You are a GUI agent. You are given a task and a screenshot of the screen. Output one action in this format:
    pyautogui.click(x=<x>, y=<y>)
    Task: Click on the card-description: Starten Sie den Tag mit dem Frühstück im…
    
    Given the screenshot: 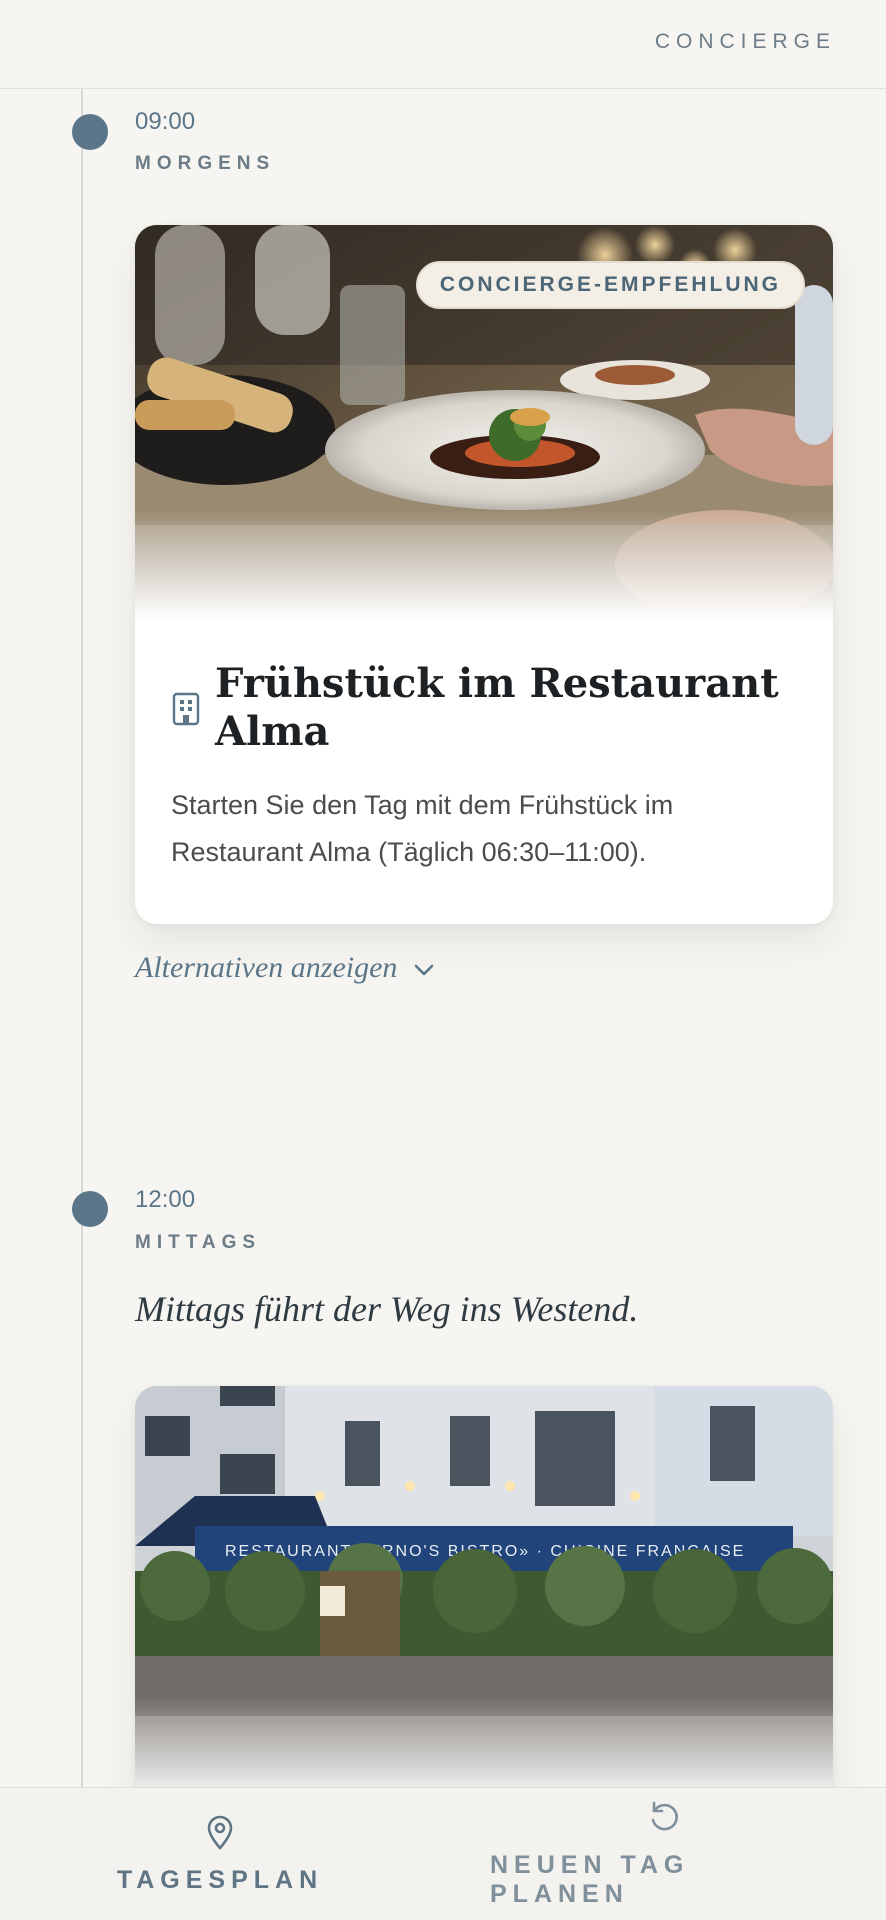 What is the action you would take?
    pyautogui.click(x=422, y=828)
    